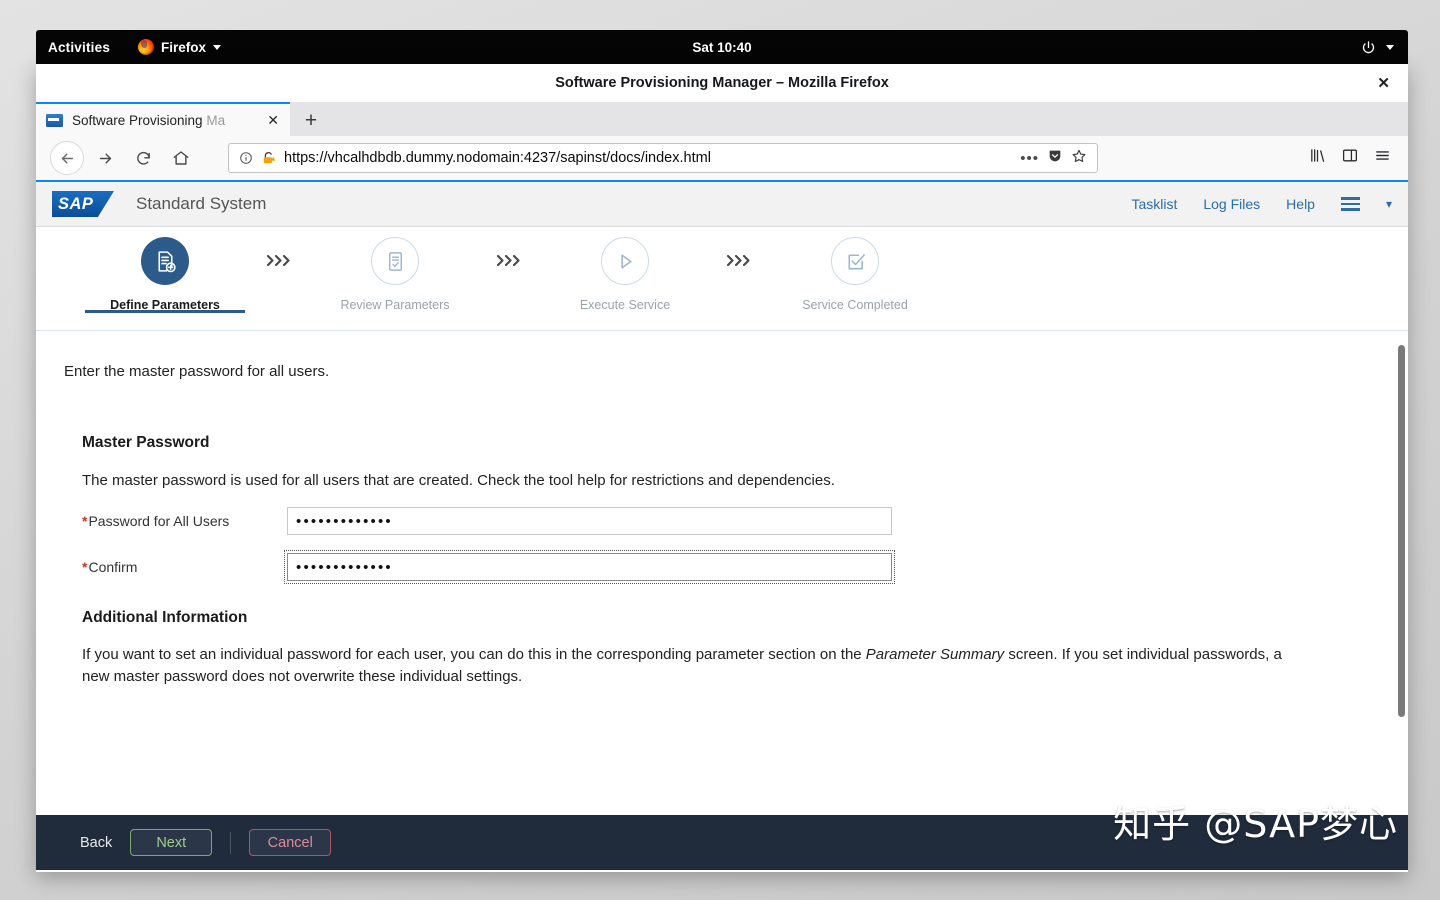  What do you see at coordinates (625, 261) in the screenshot?
I see `play-icon` at bounding box center [625, 261].